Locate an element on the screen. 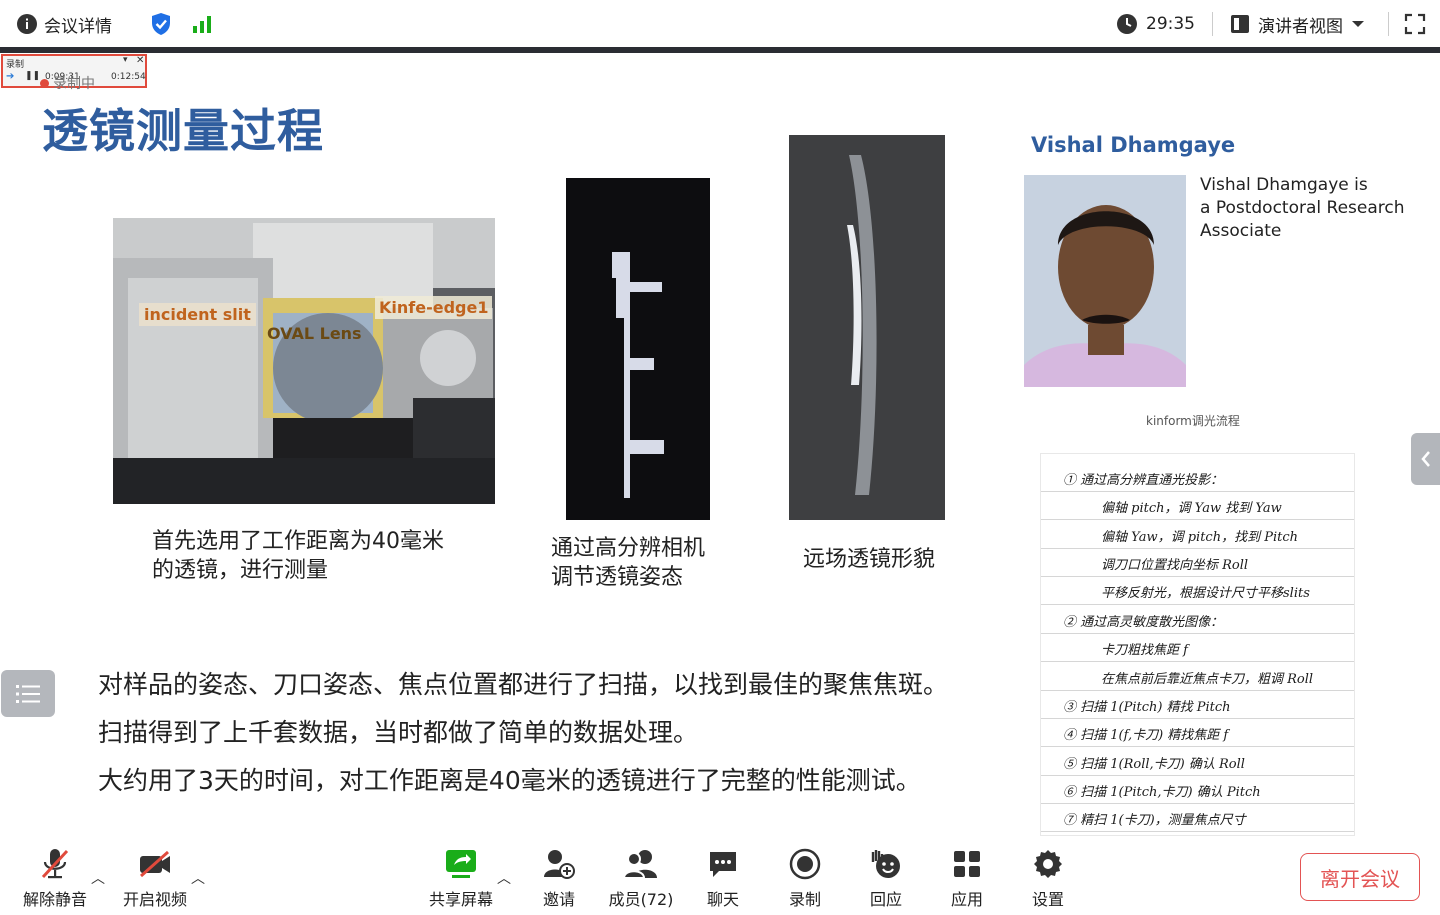 Image resolution: width=1440 pixels, height=915 pixels. audio-options-caret-icon: ︿ is located at coordinates (98, 878).